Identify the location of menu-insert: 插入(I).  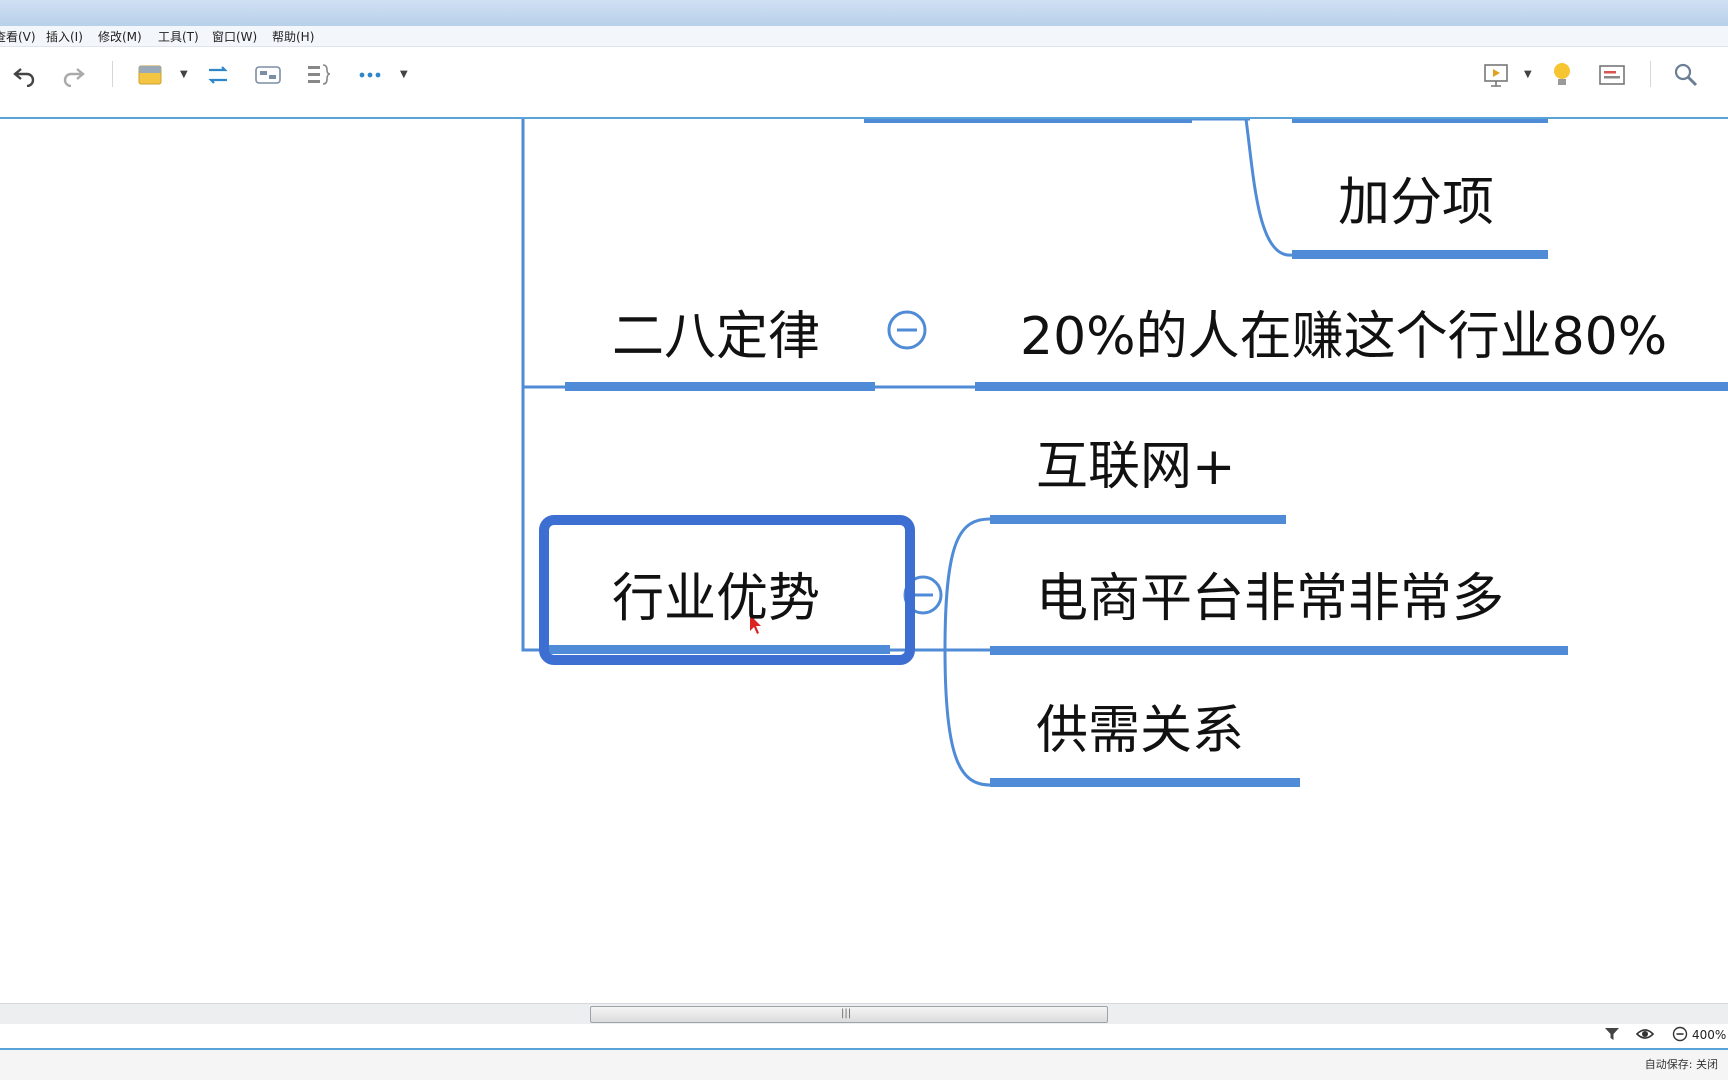
(64, 36).